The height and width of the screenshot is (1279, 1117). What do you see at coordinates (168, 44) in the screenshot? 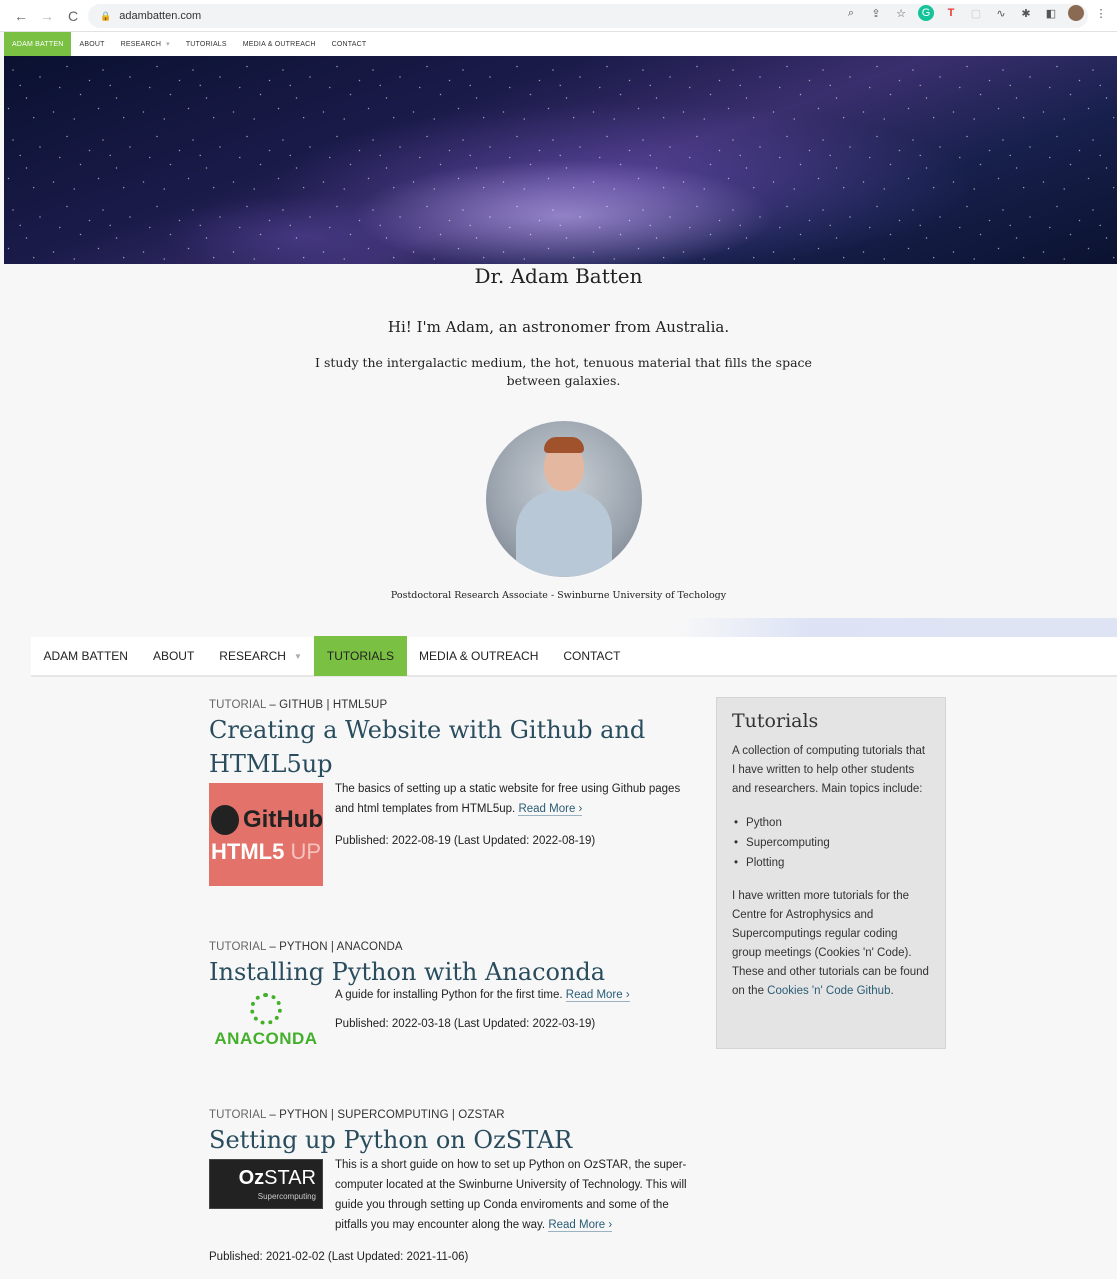
I see `chevron-down-icon: ▾` at bounding box center [168, 44].